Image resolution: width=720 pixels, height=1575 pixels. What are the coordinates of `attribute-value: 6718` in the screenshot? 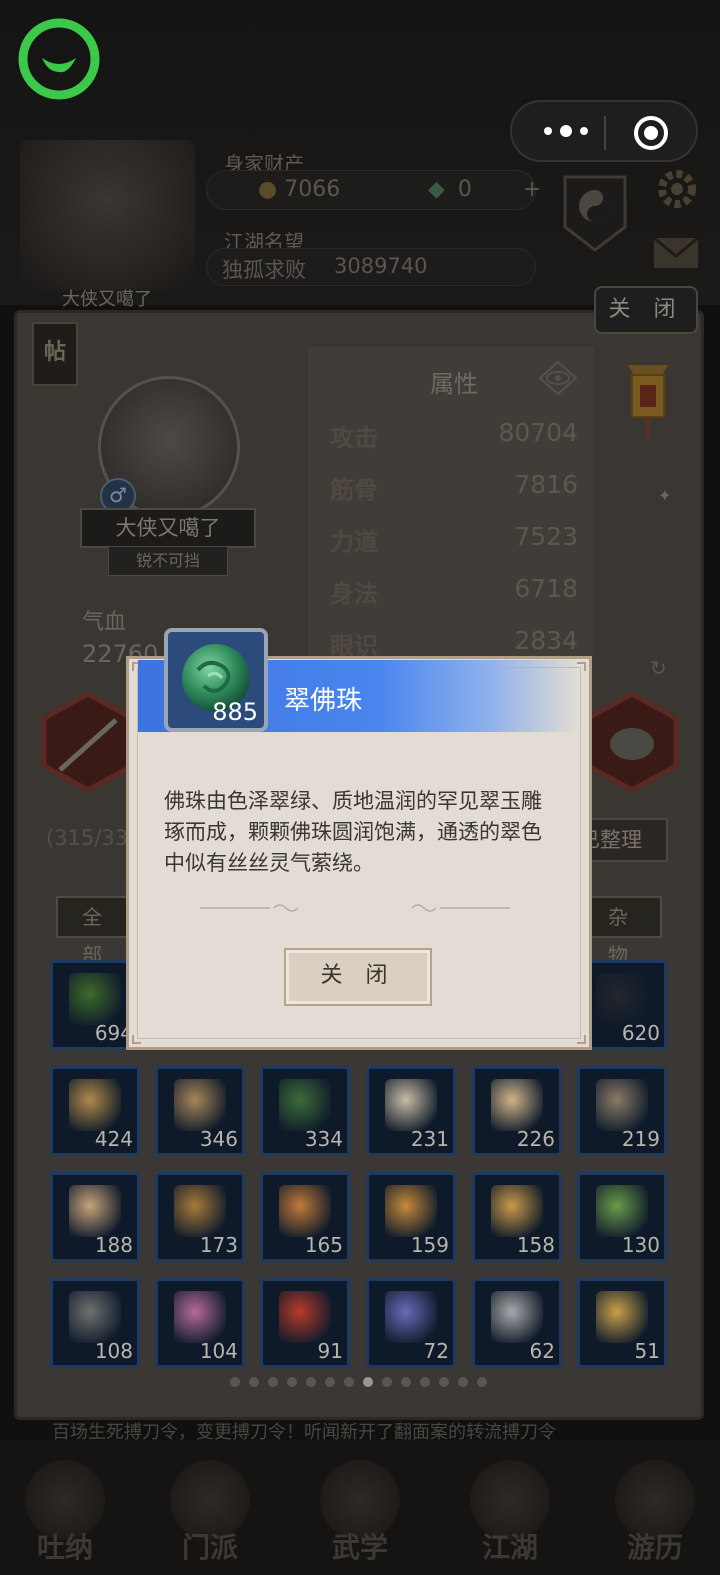 It's located at (546, 588).